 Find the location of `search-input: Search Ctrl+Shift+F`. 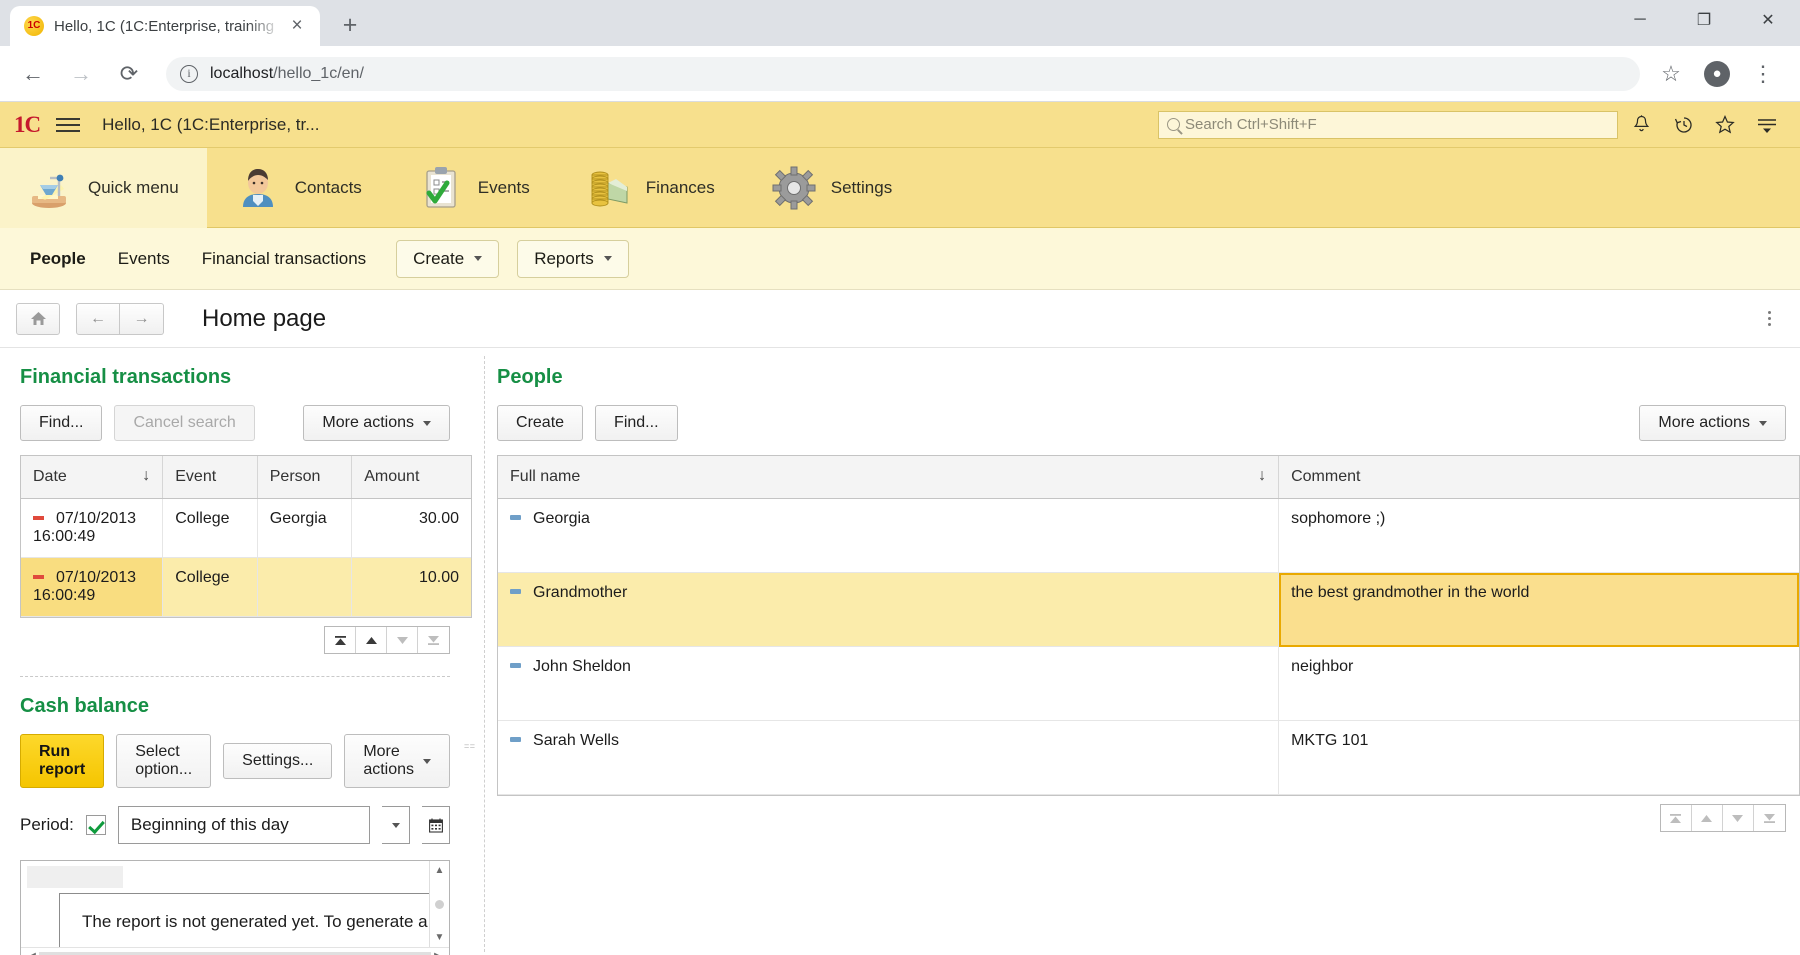

search-input: Search Ctrl+Shift+F is located at coordinates (1388, 124).